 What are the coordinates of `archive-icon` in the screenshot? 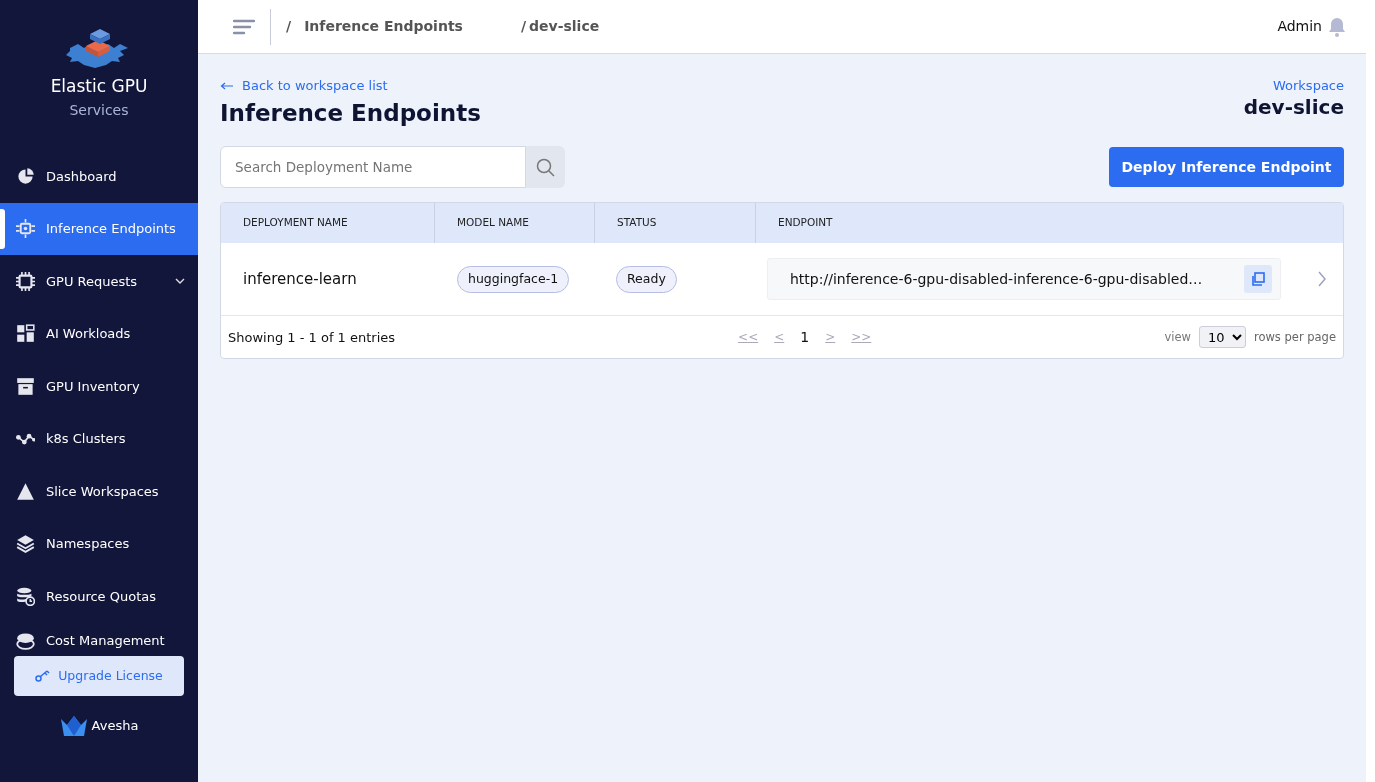 It's located at (25, 386).